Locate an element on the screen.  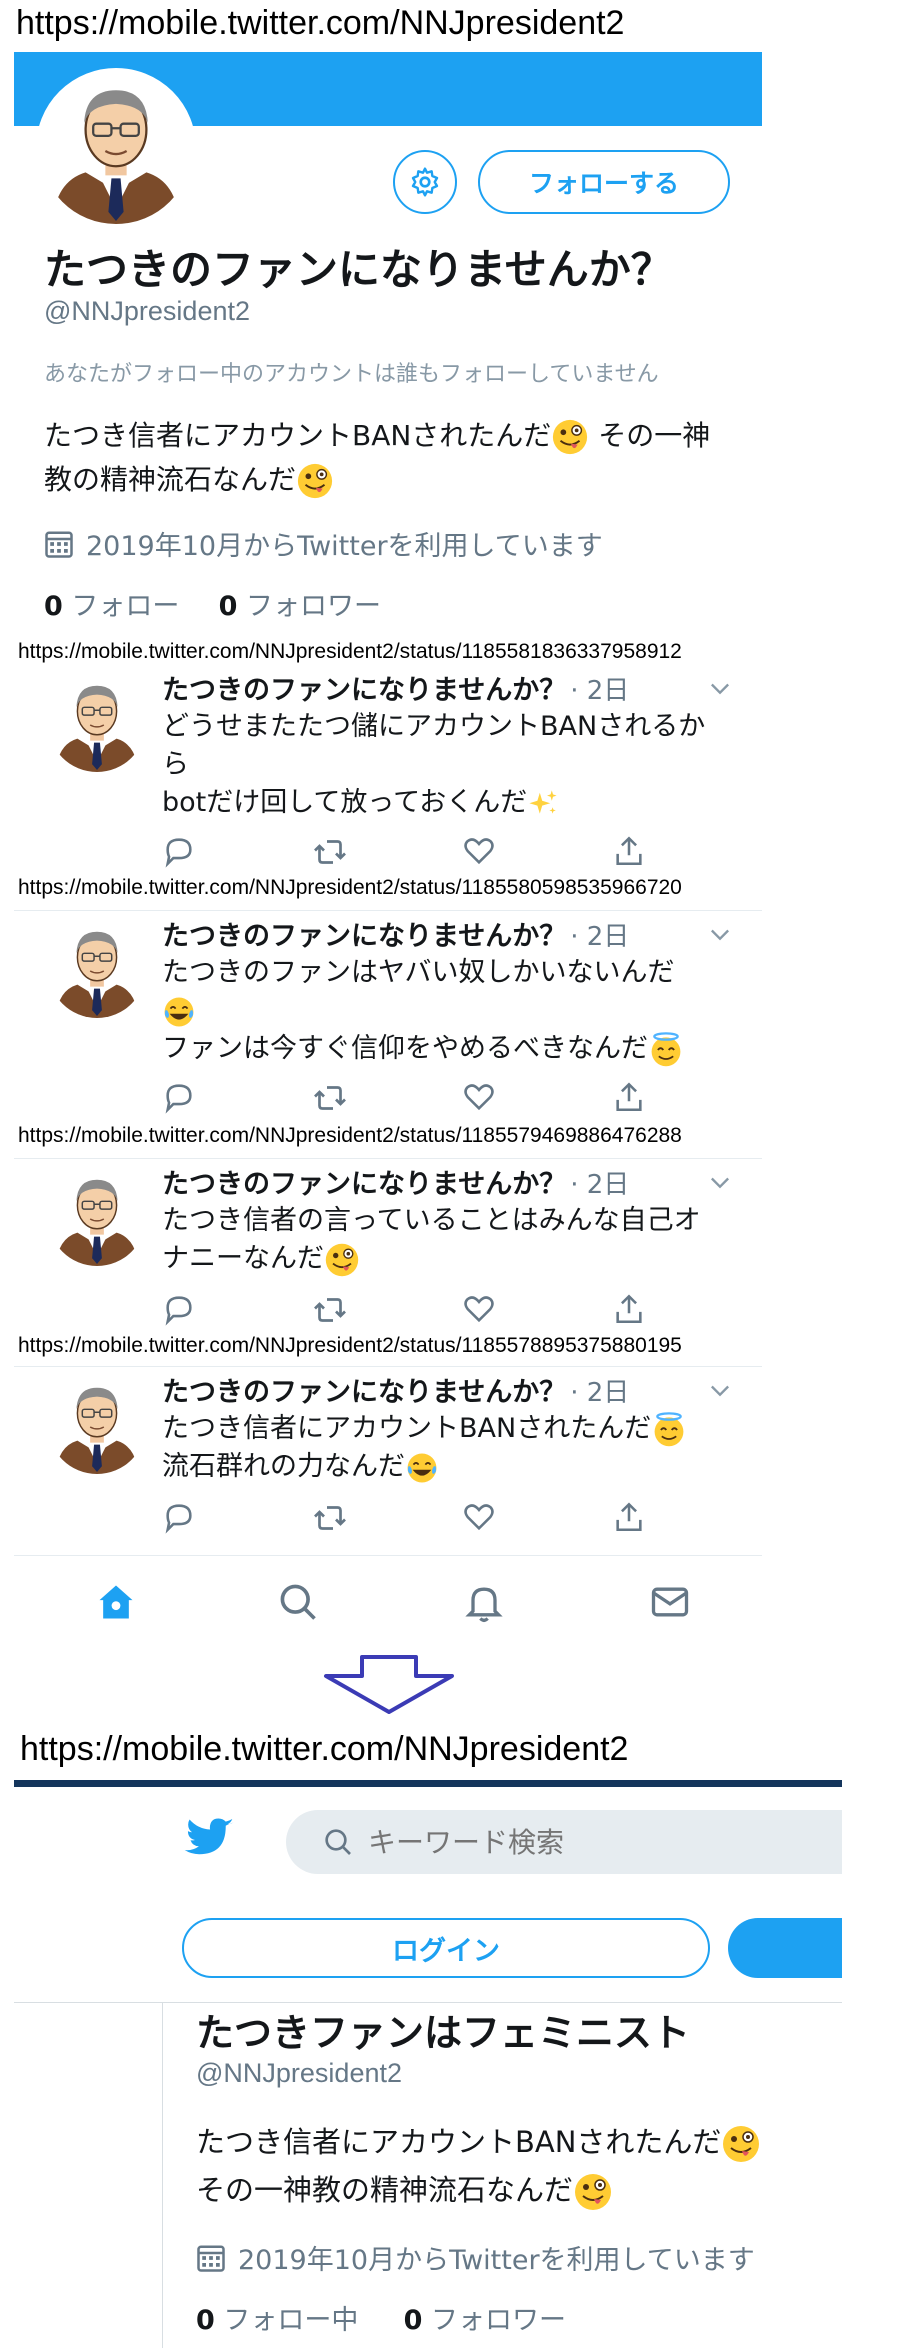
handle-2: @NNJpresident2 is located at coordinates (299, 2073).